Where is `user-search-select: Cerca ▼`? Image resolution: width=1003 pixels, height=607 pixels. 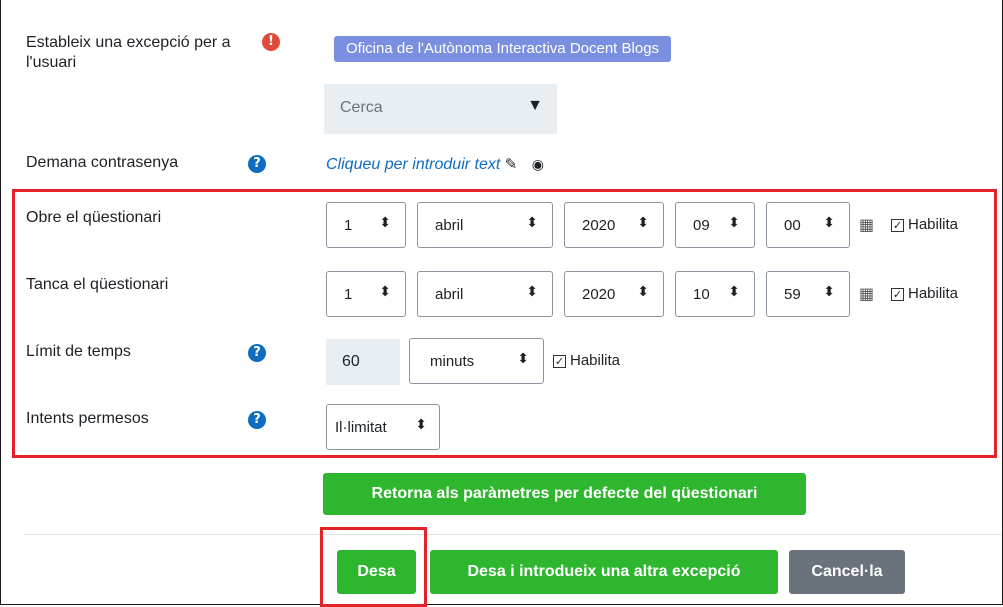 user-search-select: Cerca ▼ is located at coordinates (440, 109).